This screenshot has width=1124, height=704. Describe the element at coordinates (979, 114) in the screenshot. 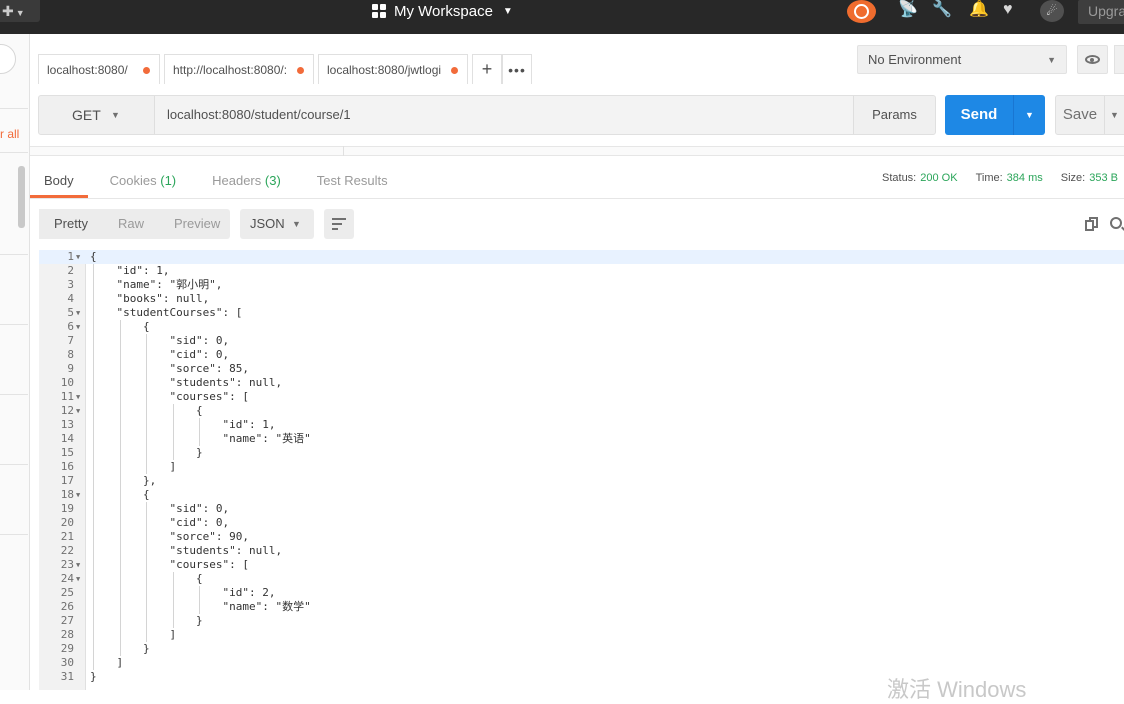

I see `send-label: Send` at that location.